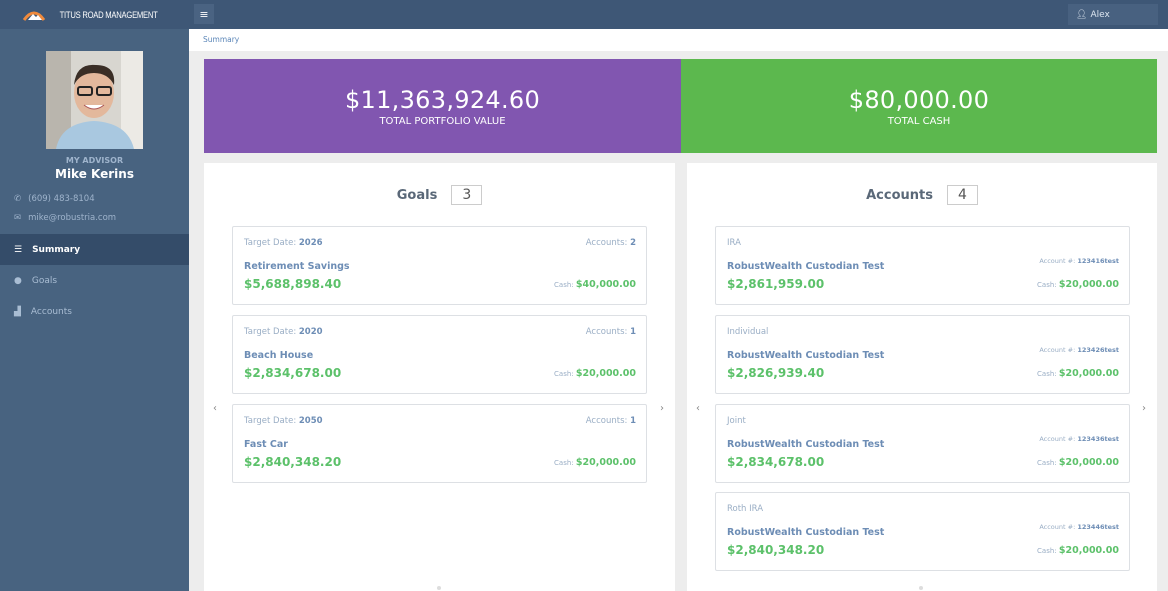 The height and width of the screenshot is (591, 1168). I want to click on goal-value: $2,840,348.20, so click(293, 462).